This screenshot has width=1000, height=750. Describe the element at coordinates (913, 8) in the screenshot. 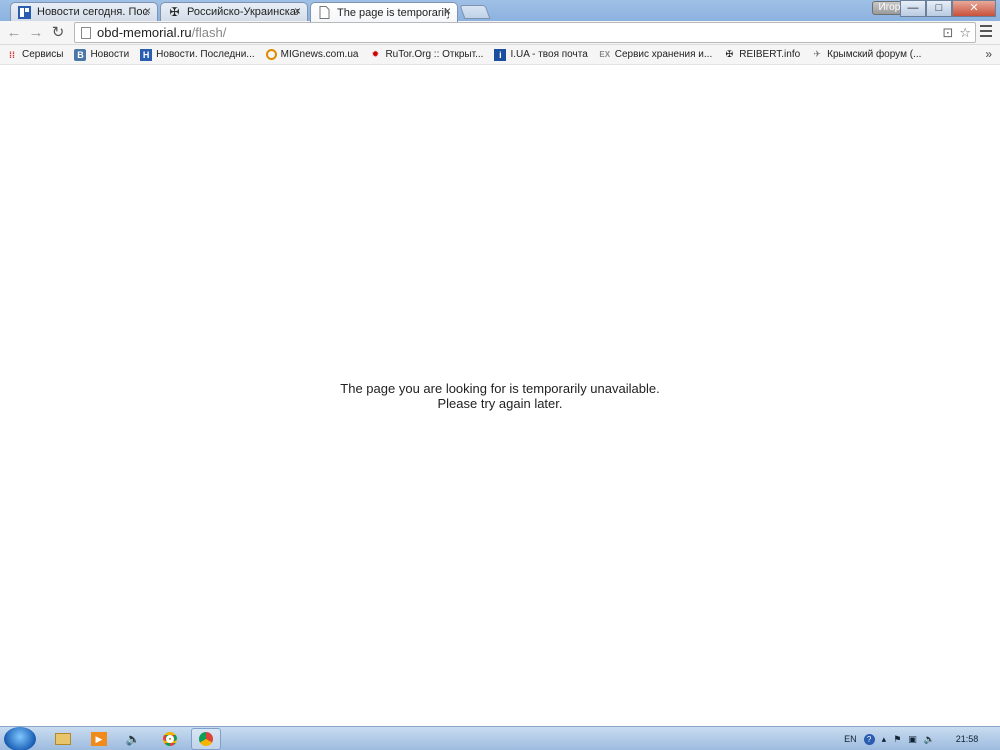

I see `minimize-button: —` at that location.